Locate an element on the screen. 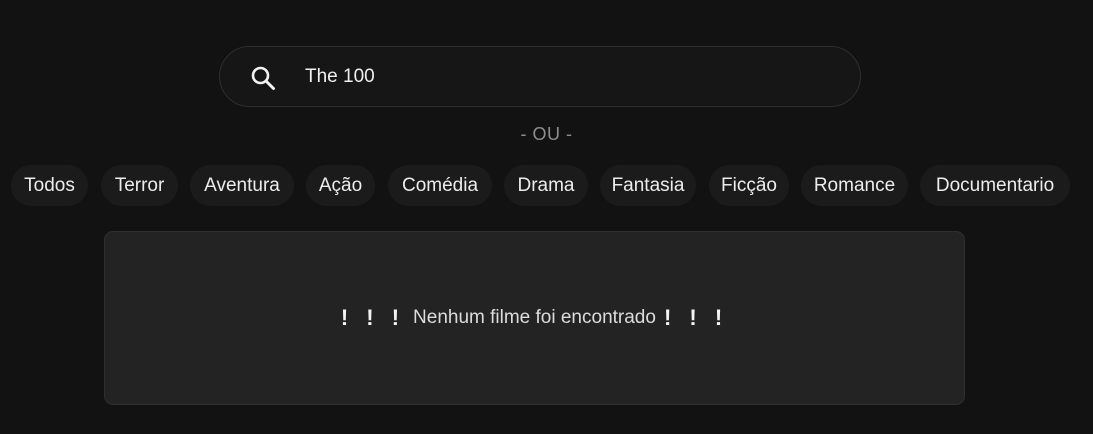 This screenshot has width=1093, height=434. empty-message-text: Nenhum filme foi encontrado is located at coordinates (534, 317).